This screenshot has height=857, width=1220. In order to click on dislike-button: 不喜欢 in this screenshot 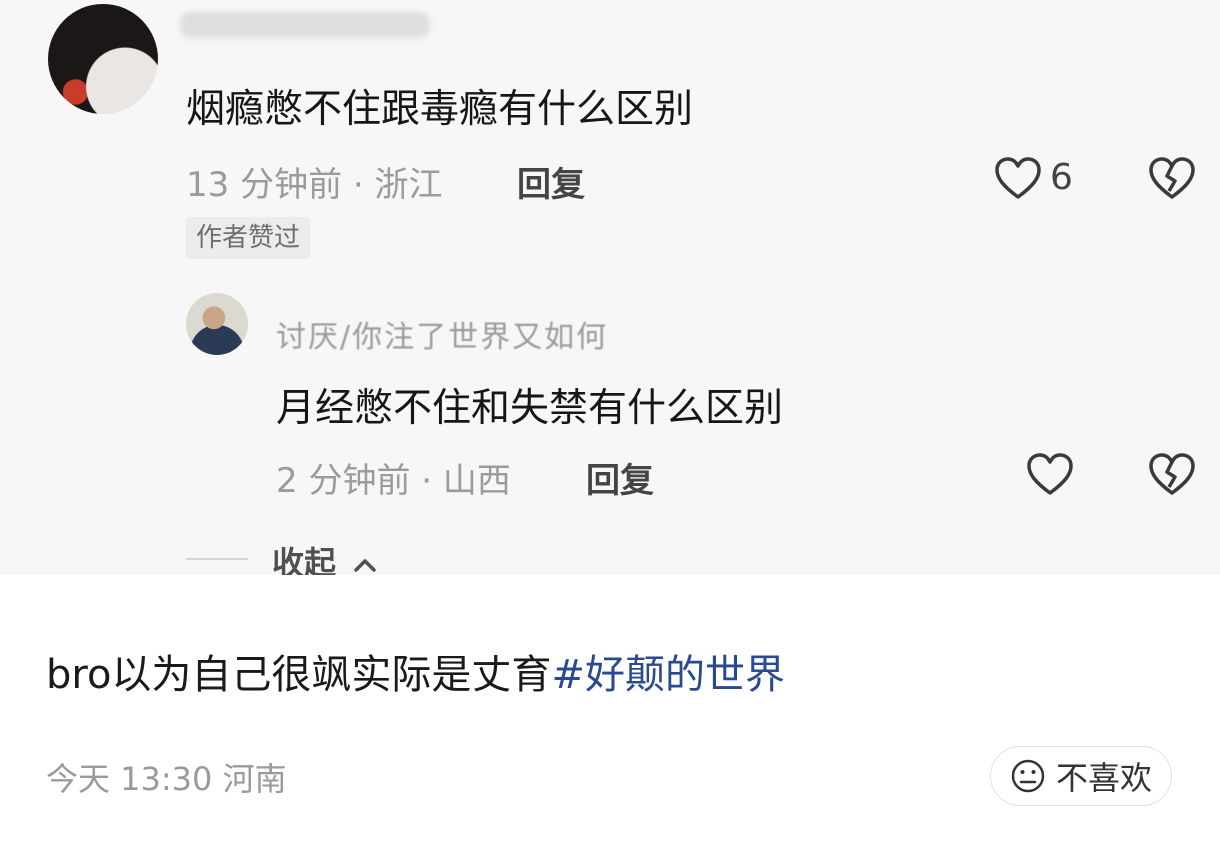, I will do `click(1081, 776)`.